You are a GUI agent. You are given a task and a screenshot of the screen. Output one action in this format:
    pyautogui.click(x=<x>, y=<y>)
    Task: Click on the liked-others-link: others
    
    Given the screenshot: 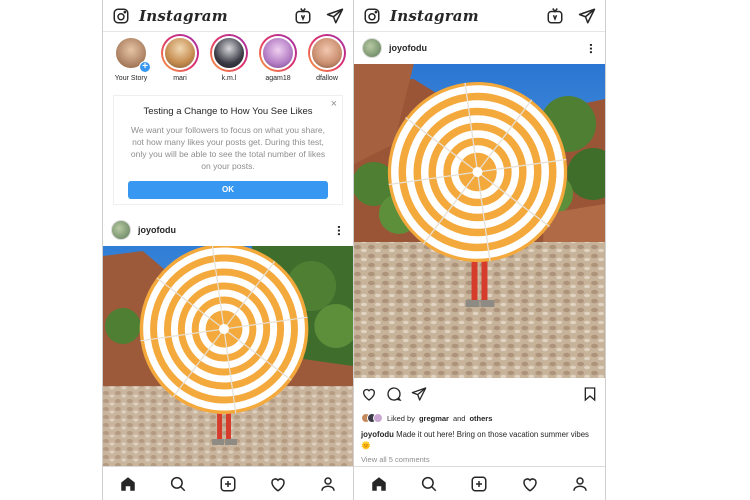 What is the action you would take?
    pyautogui.click(x=480, y=418)
    